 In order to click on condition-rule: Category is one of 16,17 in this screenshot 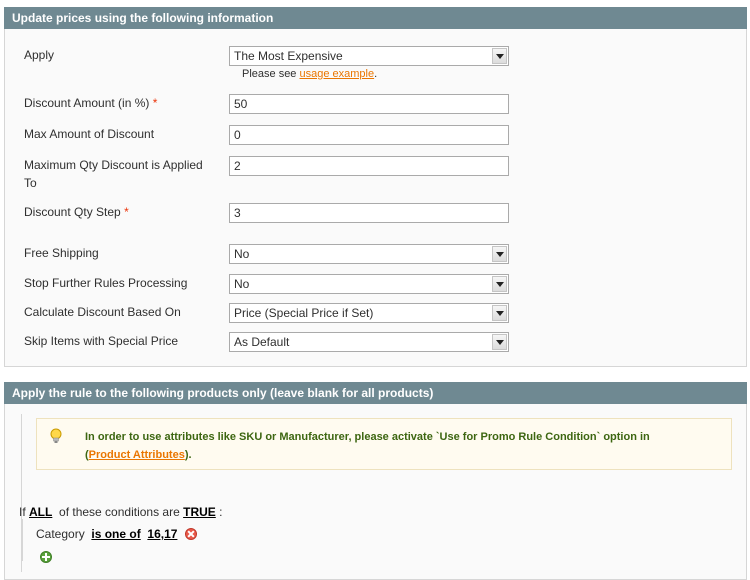, I will do `click(116, 534)`.